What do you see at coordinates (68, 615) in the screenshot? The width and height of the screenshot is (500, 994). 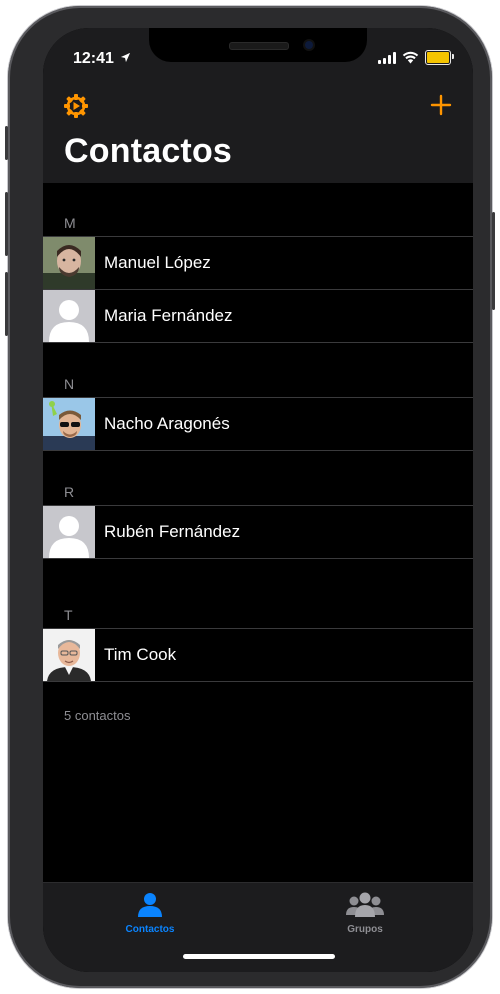 I see `section-header-t: T` at bounding box center [68, 615].